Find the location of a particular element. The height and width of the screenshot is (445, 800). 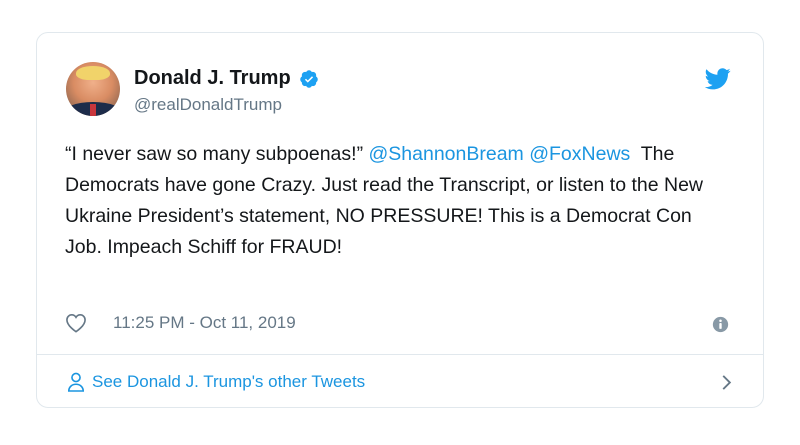

avatar is located at coordinates (93, 89).